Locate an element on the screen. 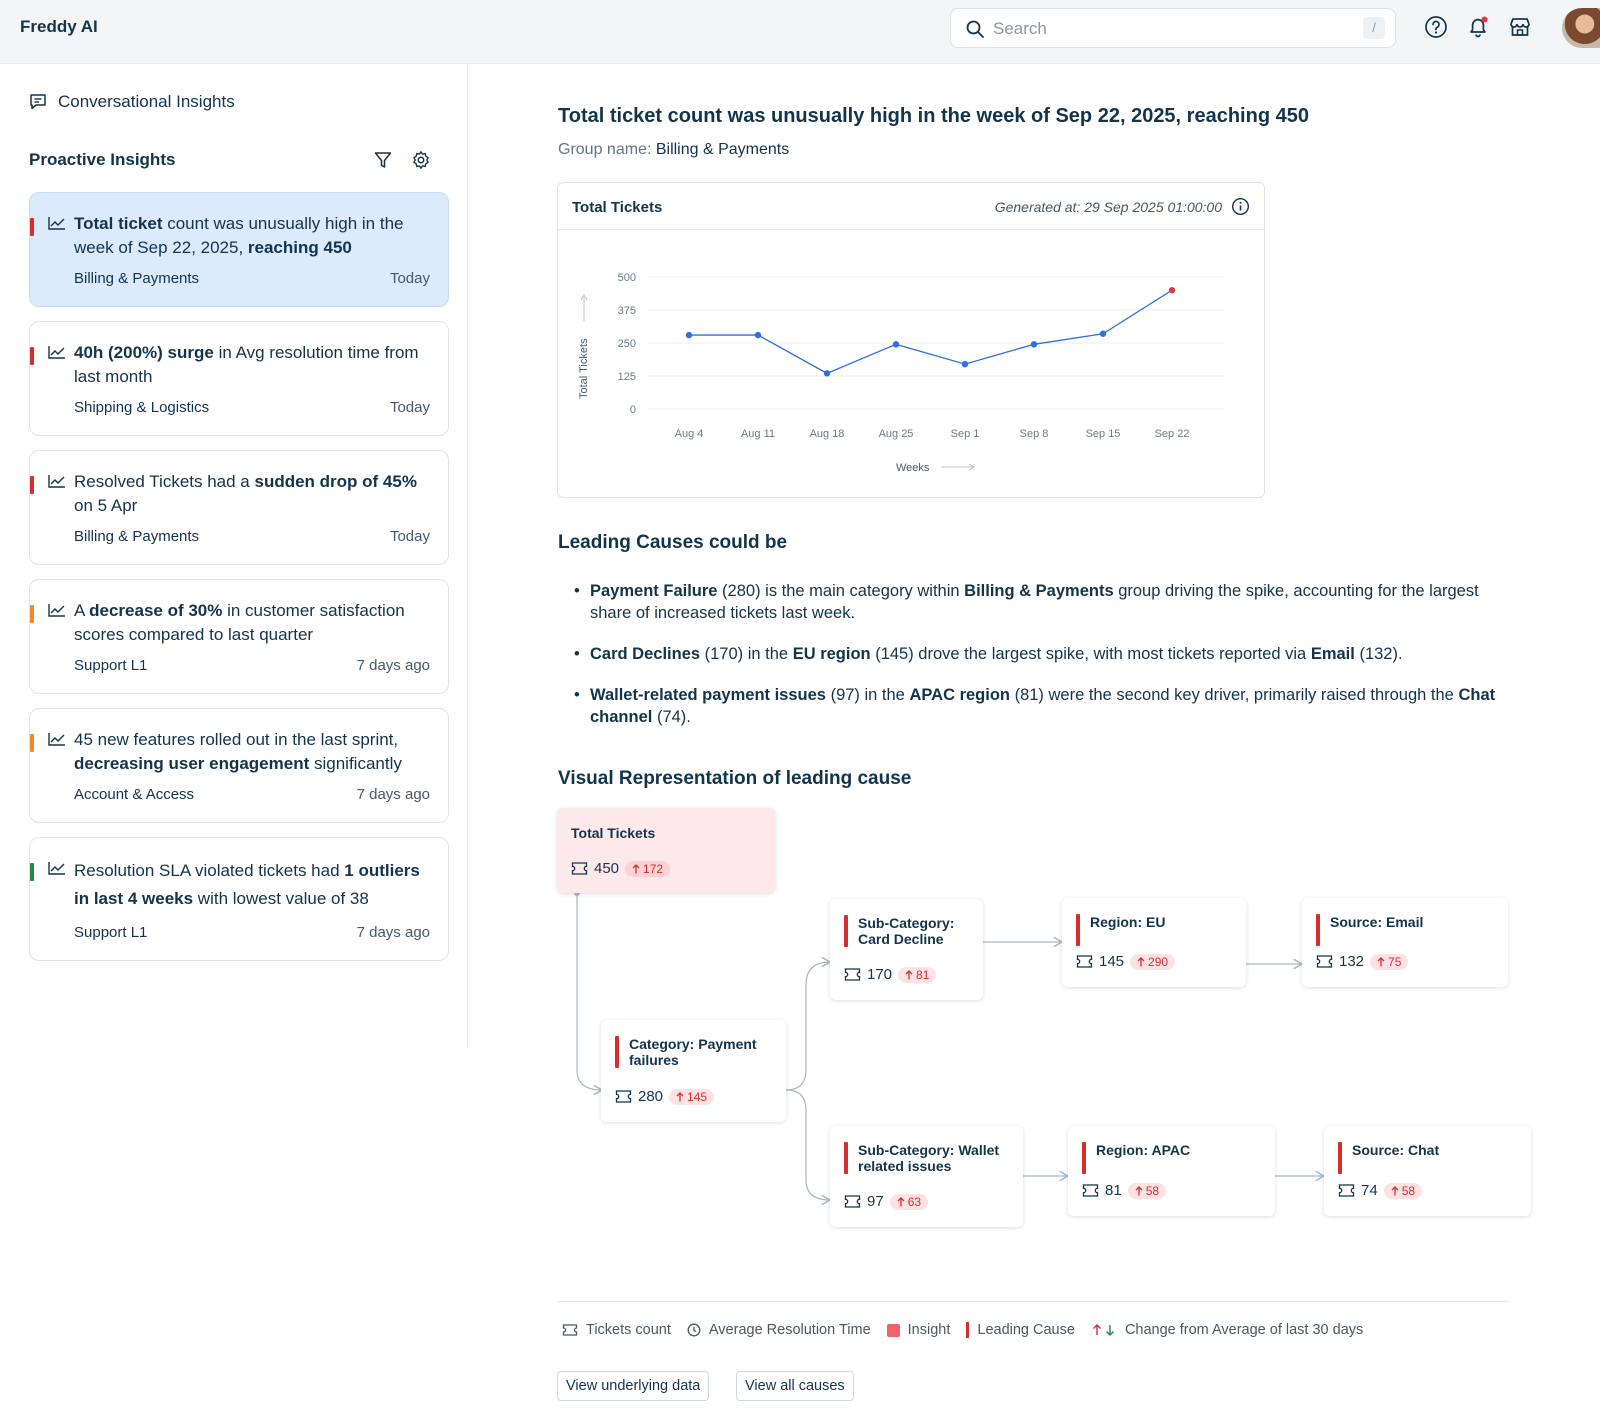 Image resolution: width=1600 pixels, height=1422 pixels. flow-node-stats: 170 81 is located at coordinates (890, 974).